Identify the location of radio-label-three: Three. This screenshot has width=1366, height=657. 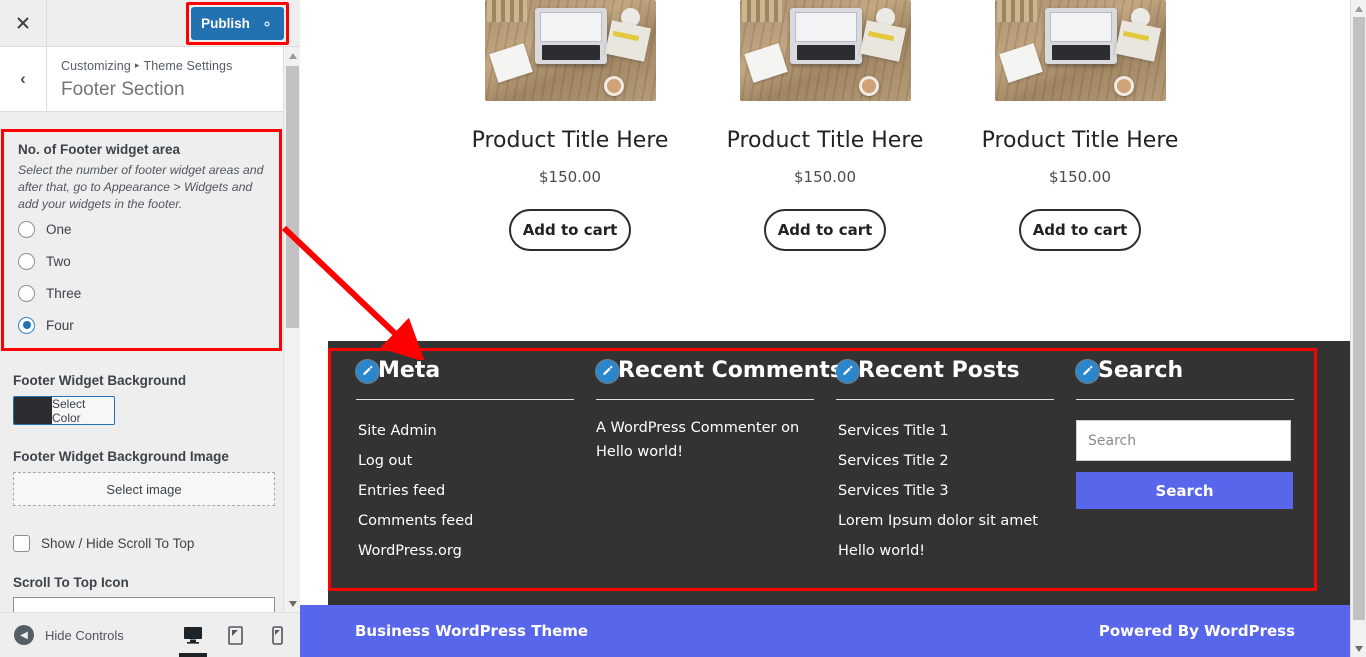
(64, 293).